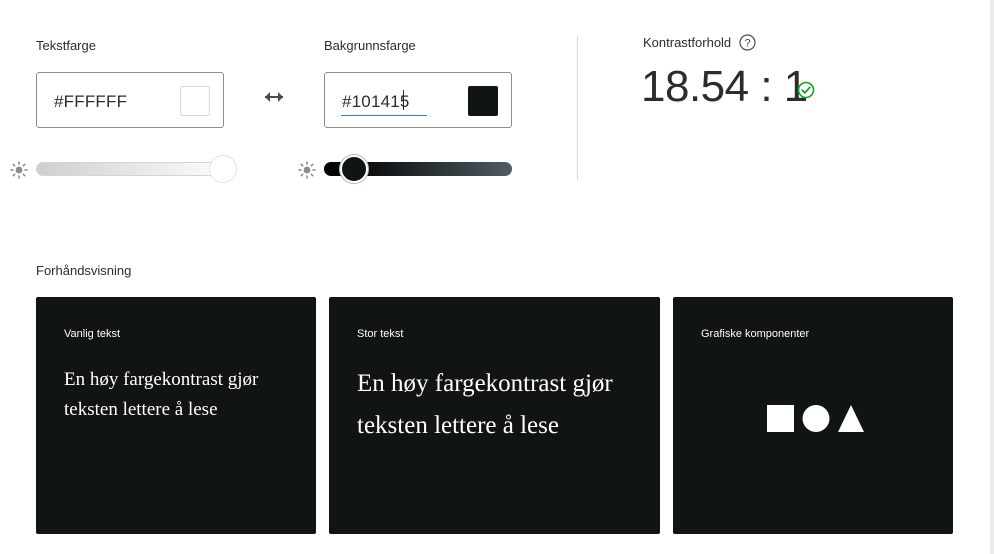  I want to click on text-brightness-handle, so click(223, 169).